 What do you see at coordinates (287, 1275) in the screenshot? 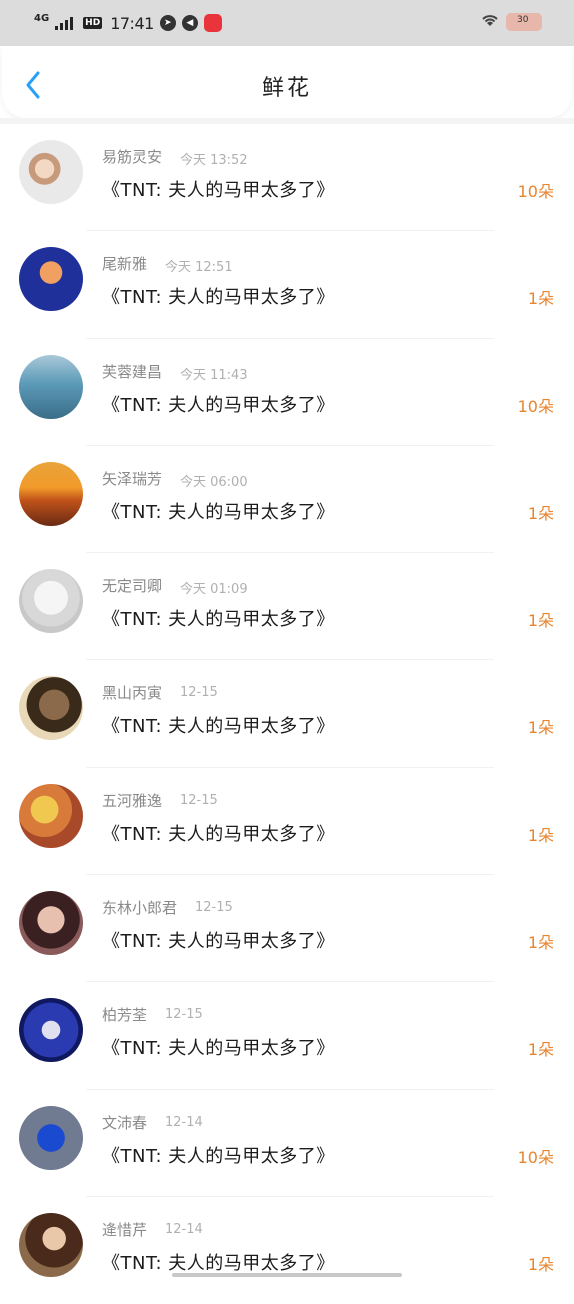
I see `home-indicator` at bounding box center [287, 1275].